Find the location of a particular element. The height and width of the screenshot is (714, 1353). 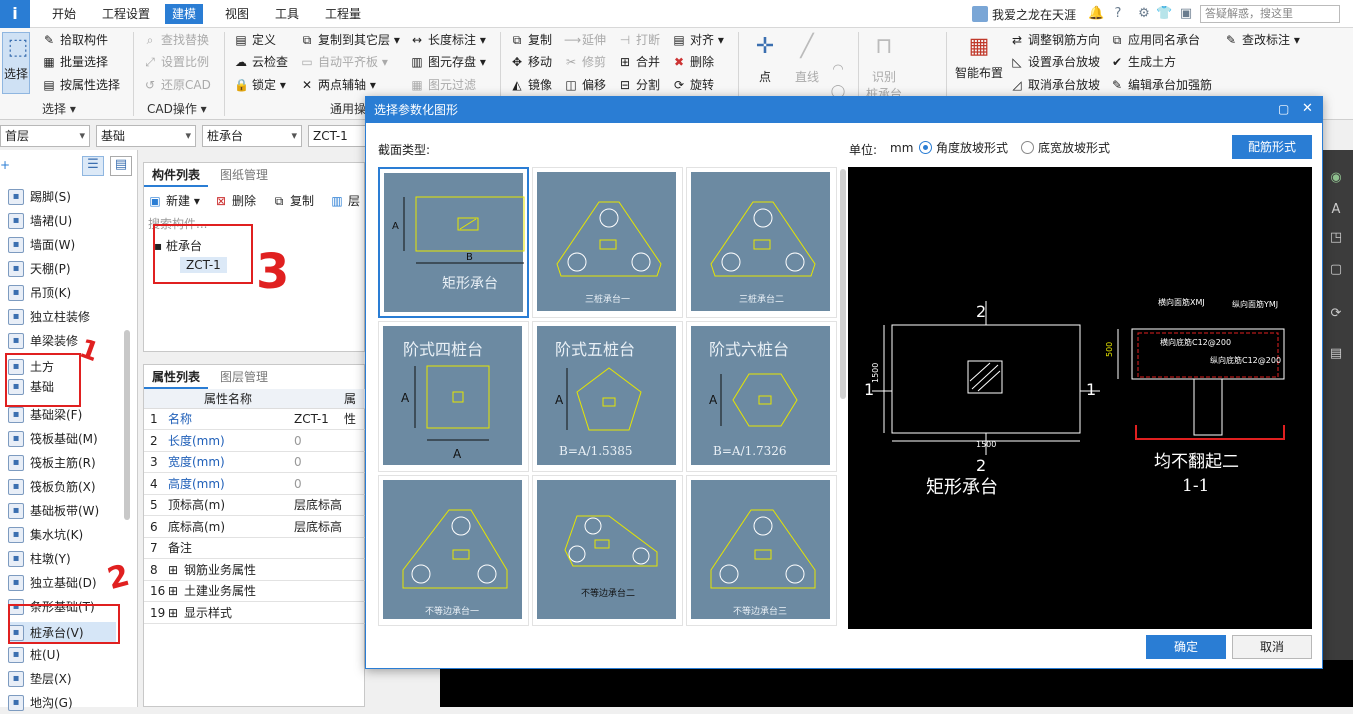

two-point-axis: ✕ 两点辅轴 ▾ is located at coordinates (338, 85).